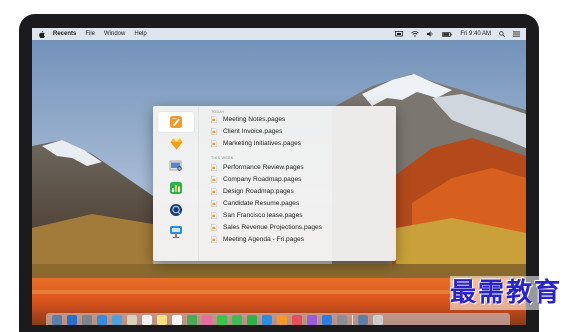  I want to click on downloads-folder-icon, so click(362, 320).